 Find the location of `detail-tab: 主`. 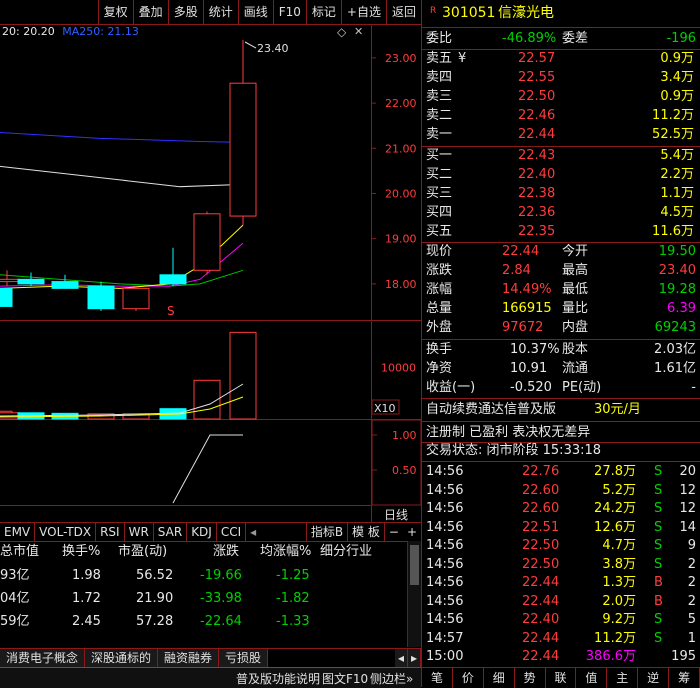

detail-tab: 主 is located at coordinates (623, 678).